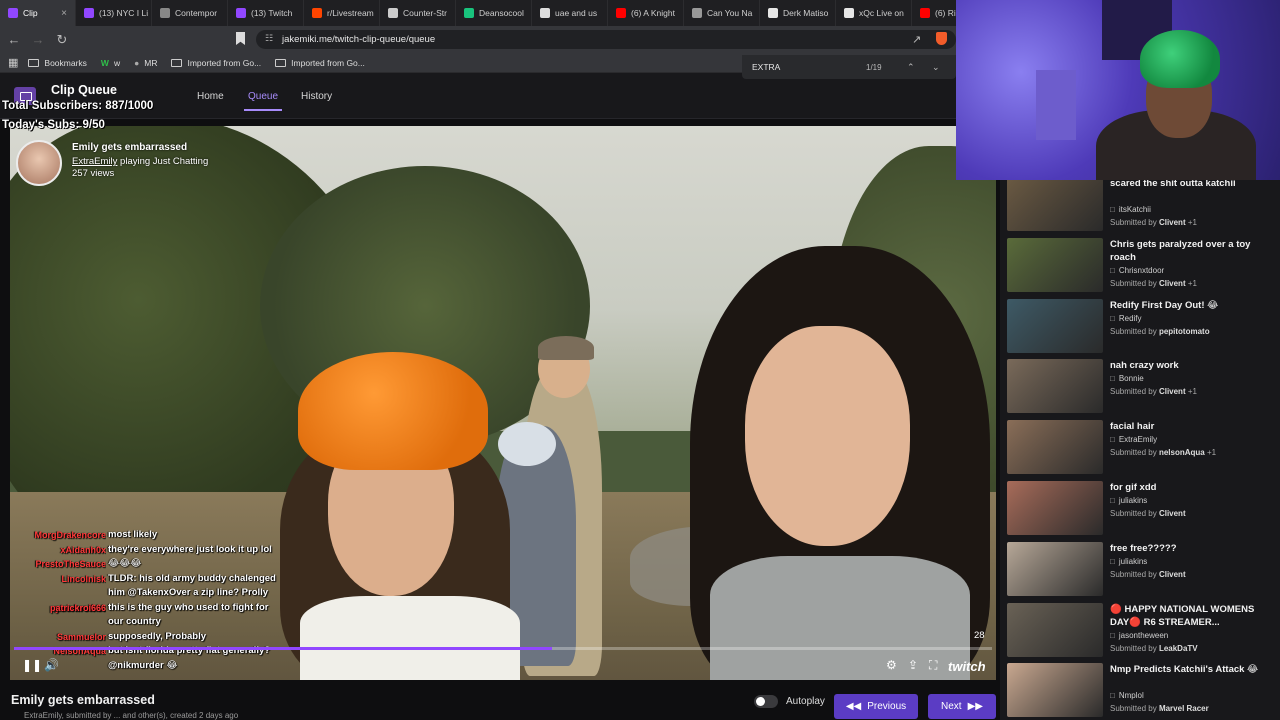 This screenshot has width=1280, height=720. Describe the element at coordinates (503, 648) in the screenshot. I see `progress-bar` at that location.